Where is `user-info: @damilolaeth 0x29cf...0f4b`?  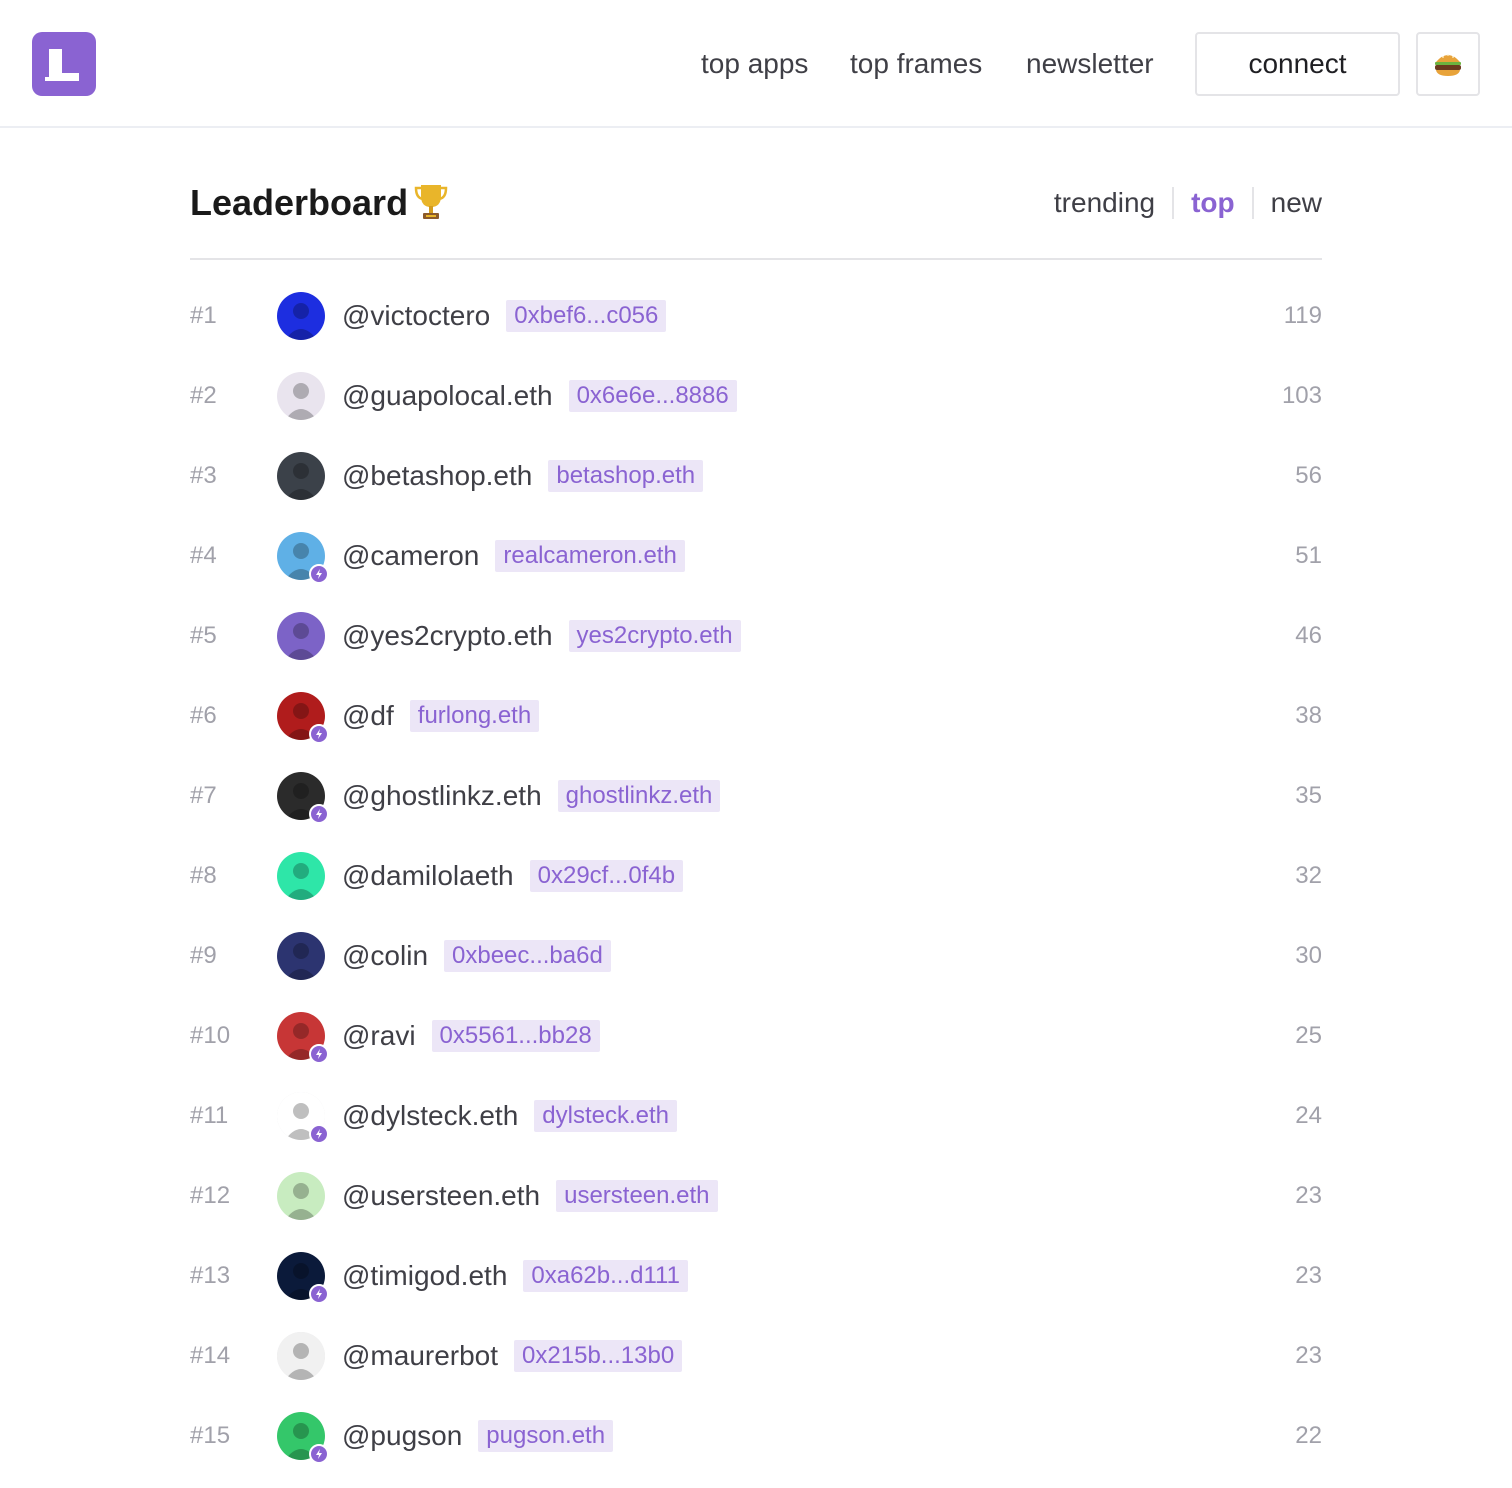 user-info: @damilolaeth 0x29cf...0f4b is located at coordinates (513, 876).